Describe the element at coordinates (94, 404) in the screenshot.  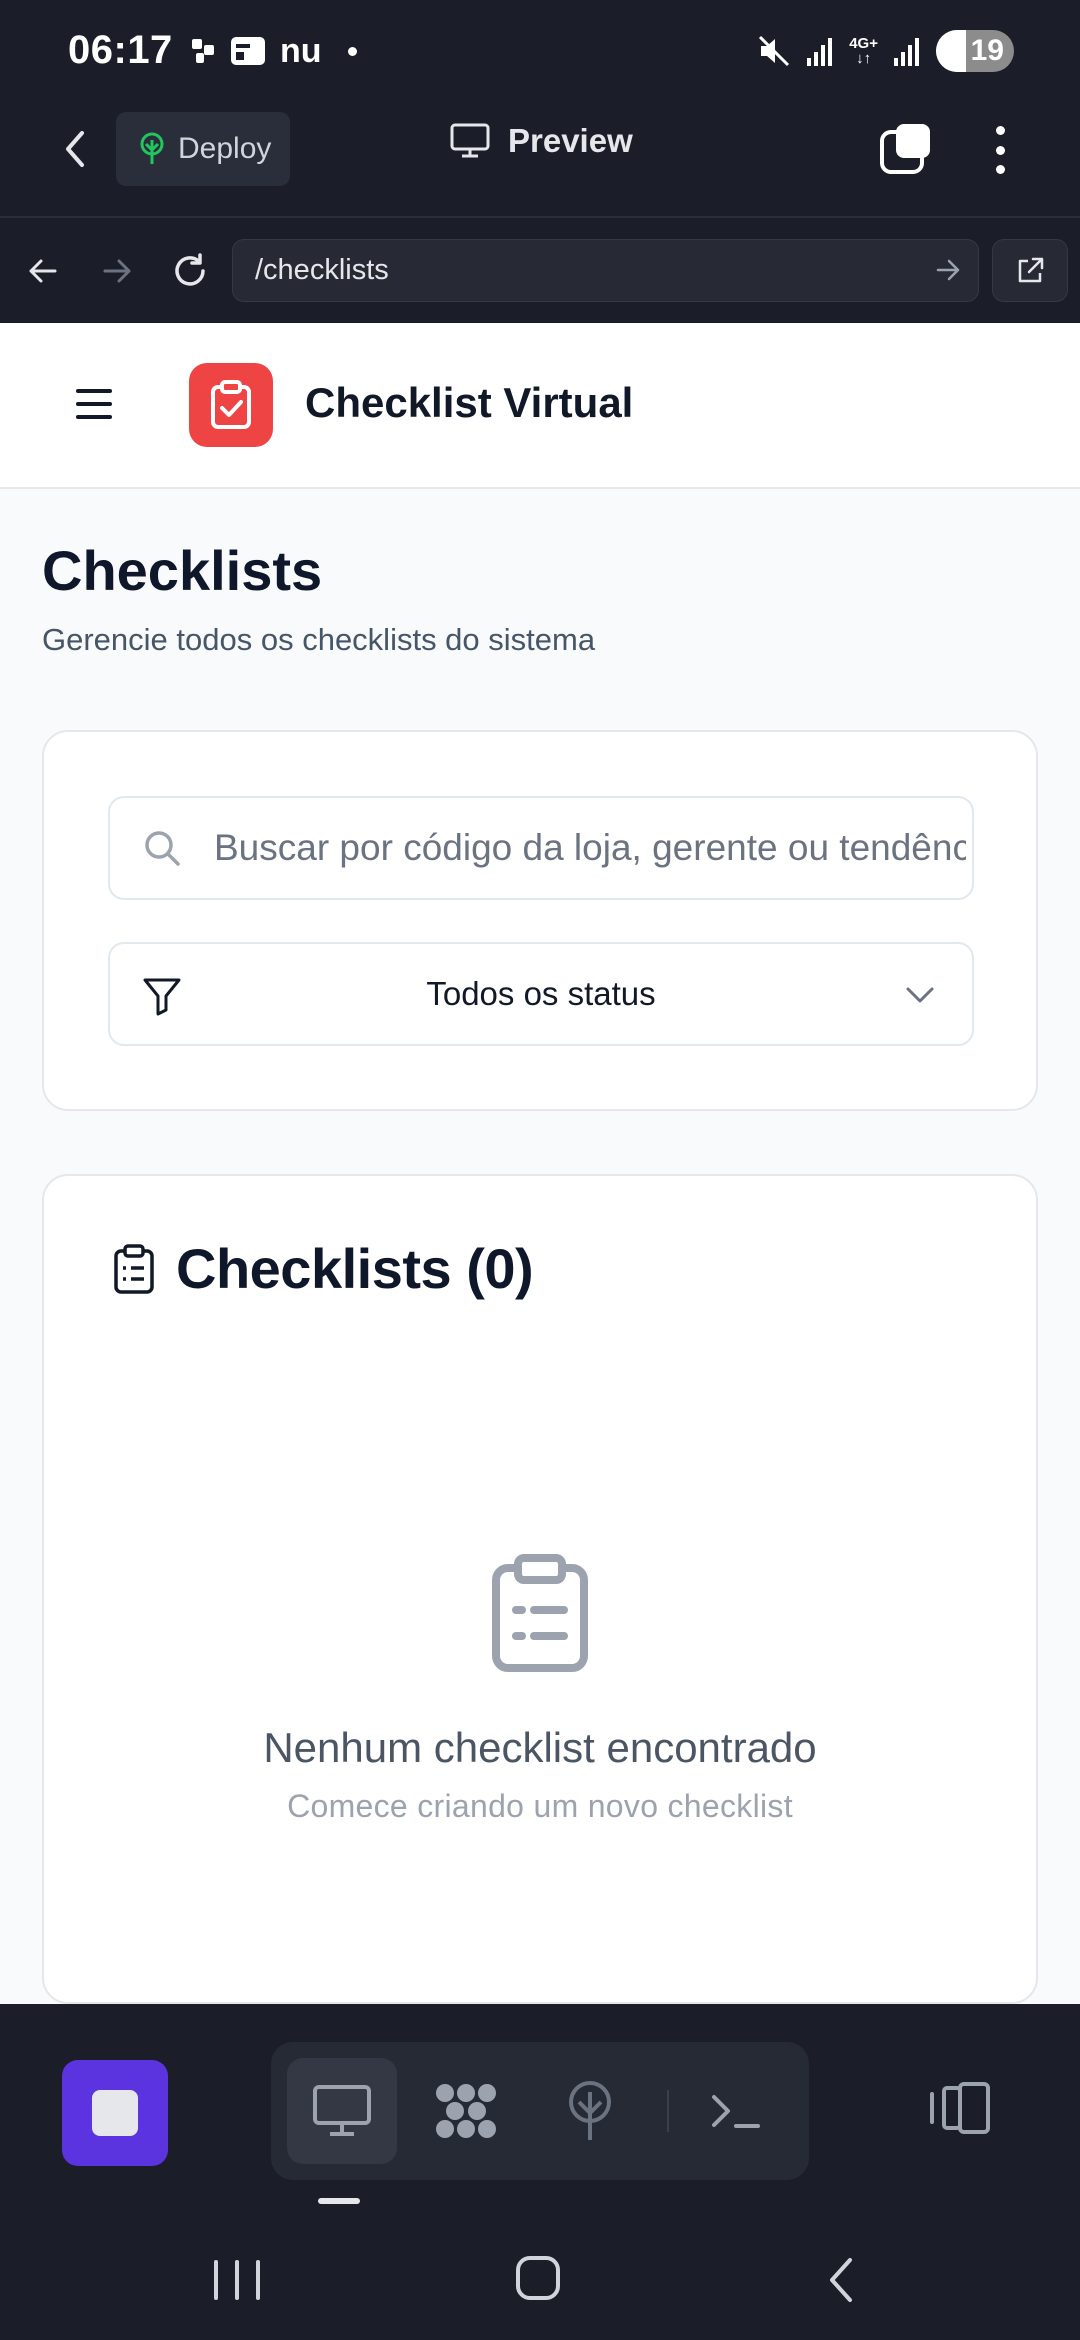
I see `hamburger-menu-icon` at that location.